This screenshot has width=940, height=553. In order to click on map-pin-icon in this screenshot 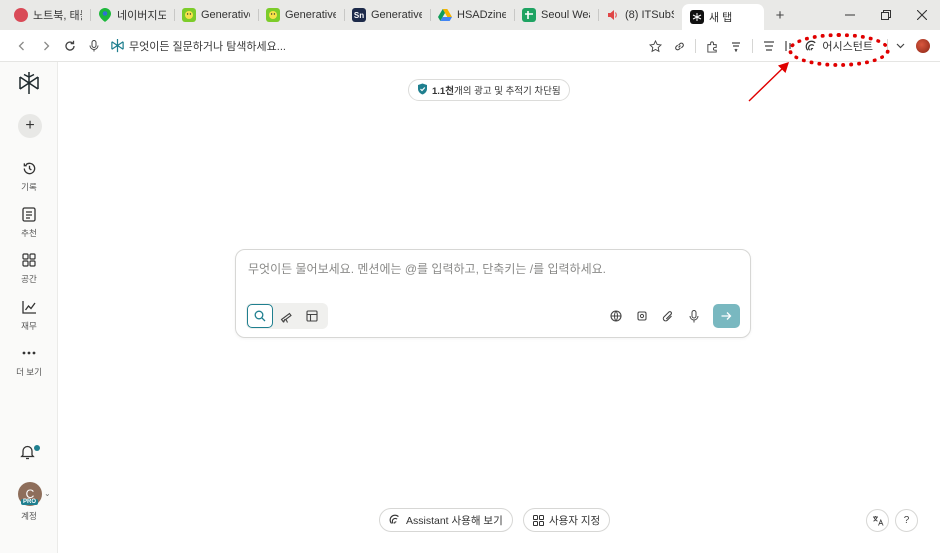, I will do `click(105, 15)`.